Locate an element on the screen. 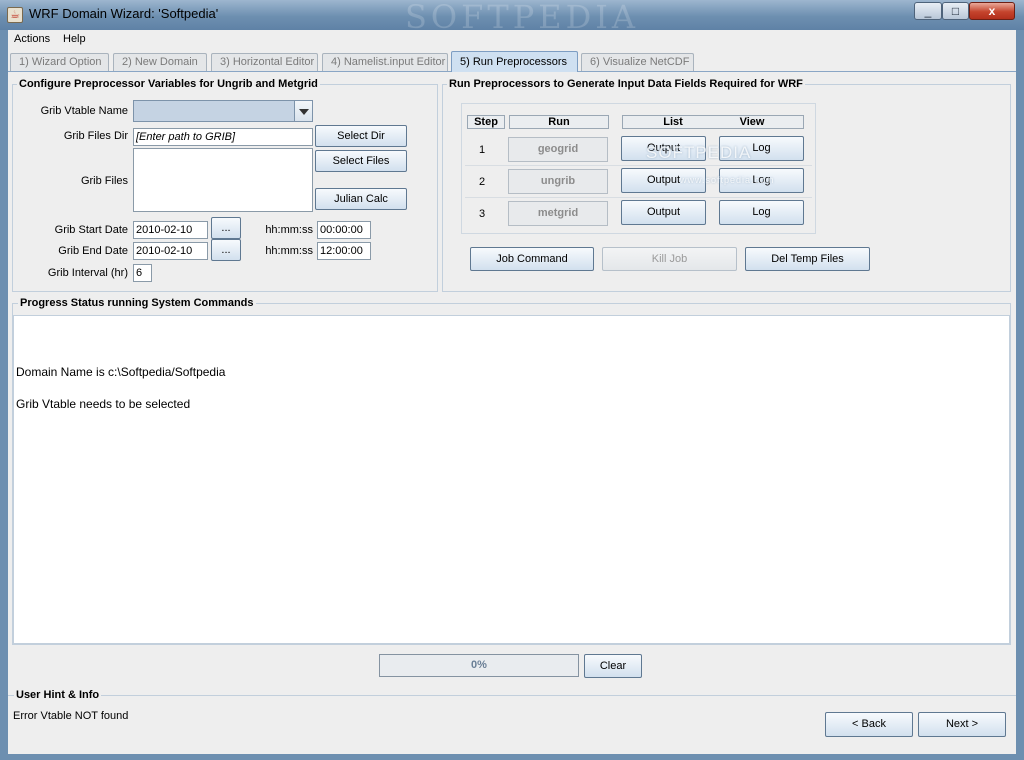 Image resolution: width=1024 pixels, height=760 pixels. end-date-label: Grib End Date is located at coordinates (93, 251).